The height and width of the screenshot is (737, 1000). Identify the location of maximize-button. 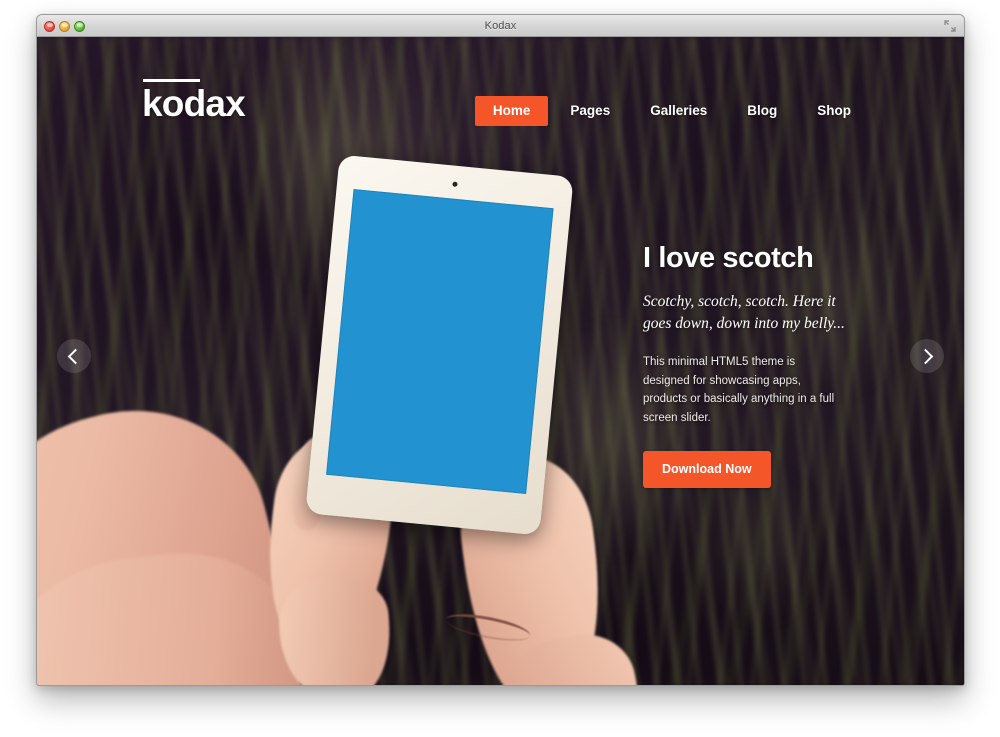
(79, 26).